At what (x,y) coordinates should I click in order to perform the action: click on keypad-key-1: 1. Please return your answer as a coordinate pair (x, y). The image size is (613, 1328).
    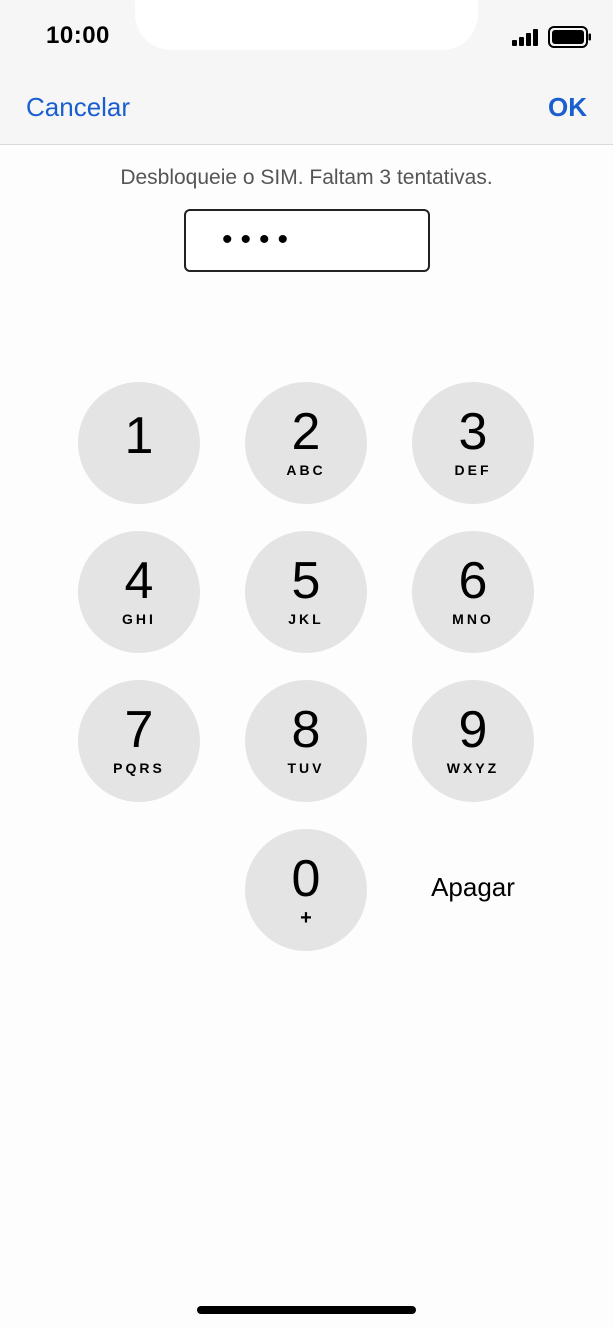
    Looking at the image, I should click on (139, 443).